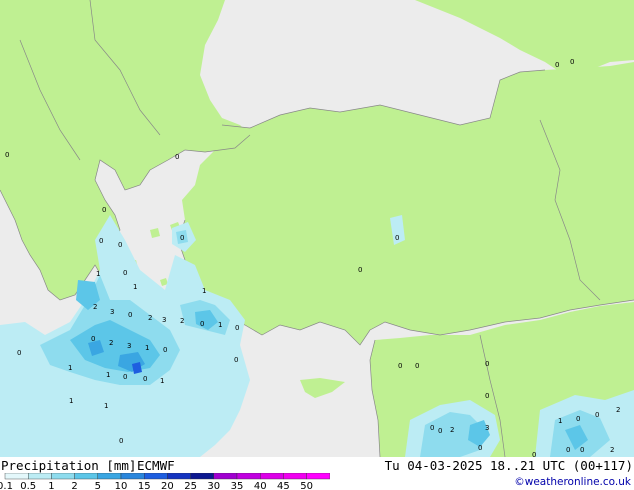 The image size is (634, 490). What do you see at coordinates (508, 465) in the screenshot?
I see `valid-time: Tu 04-03-2025 18..21 UTC (00+117)` at bounding box center [508, 465].